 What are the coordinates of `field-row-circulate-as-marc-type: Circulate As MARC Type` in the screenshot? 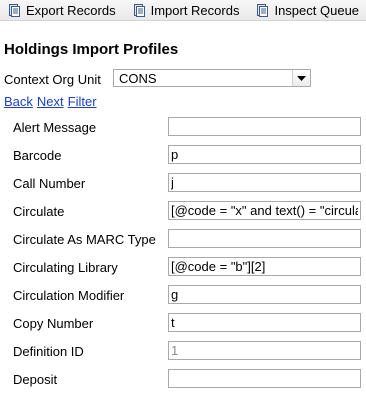 It's located at (183, 240).